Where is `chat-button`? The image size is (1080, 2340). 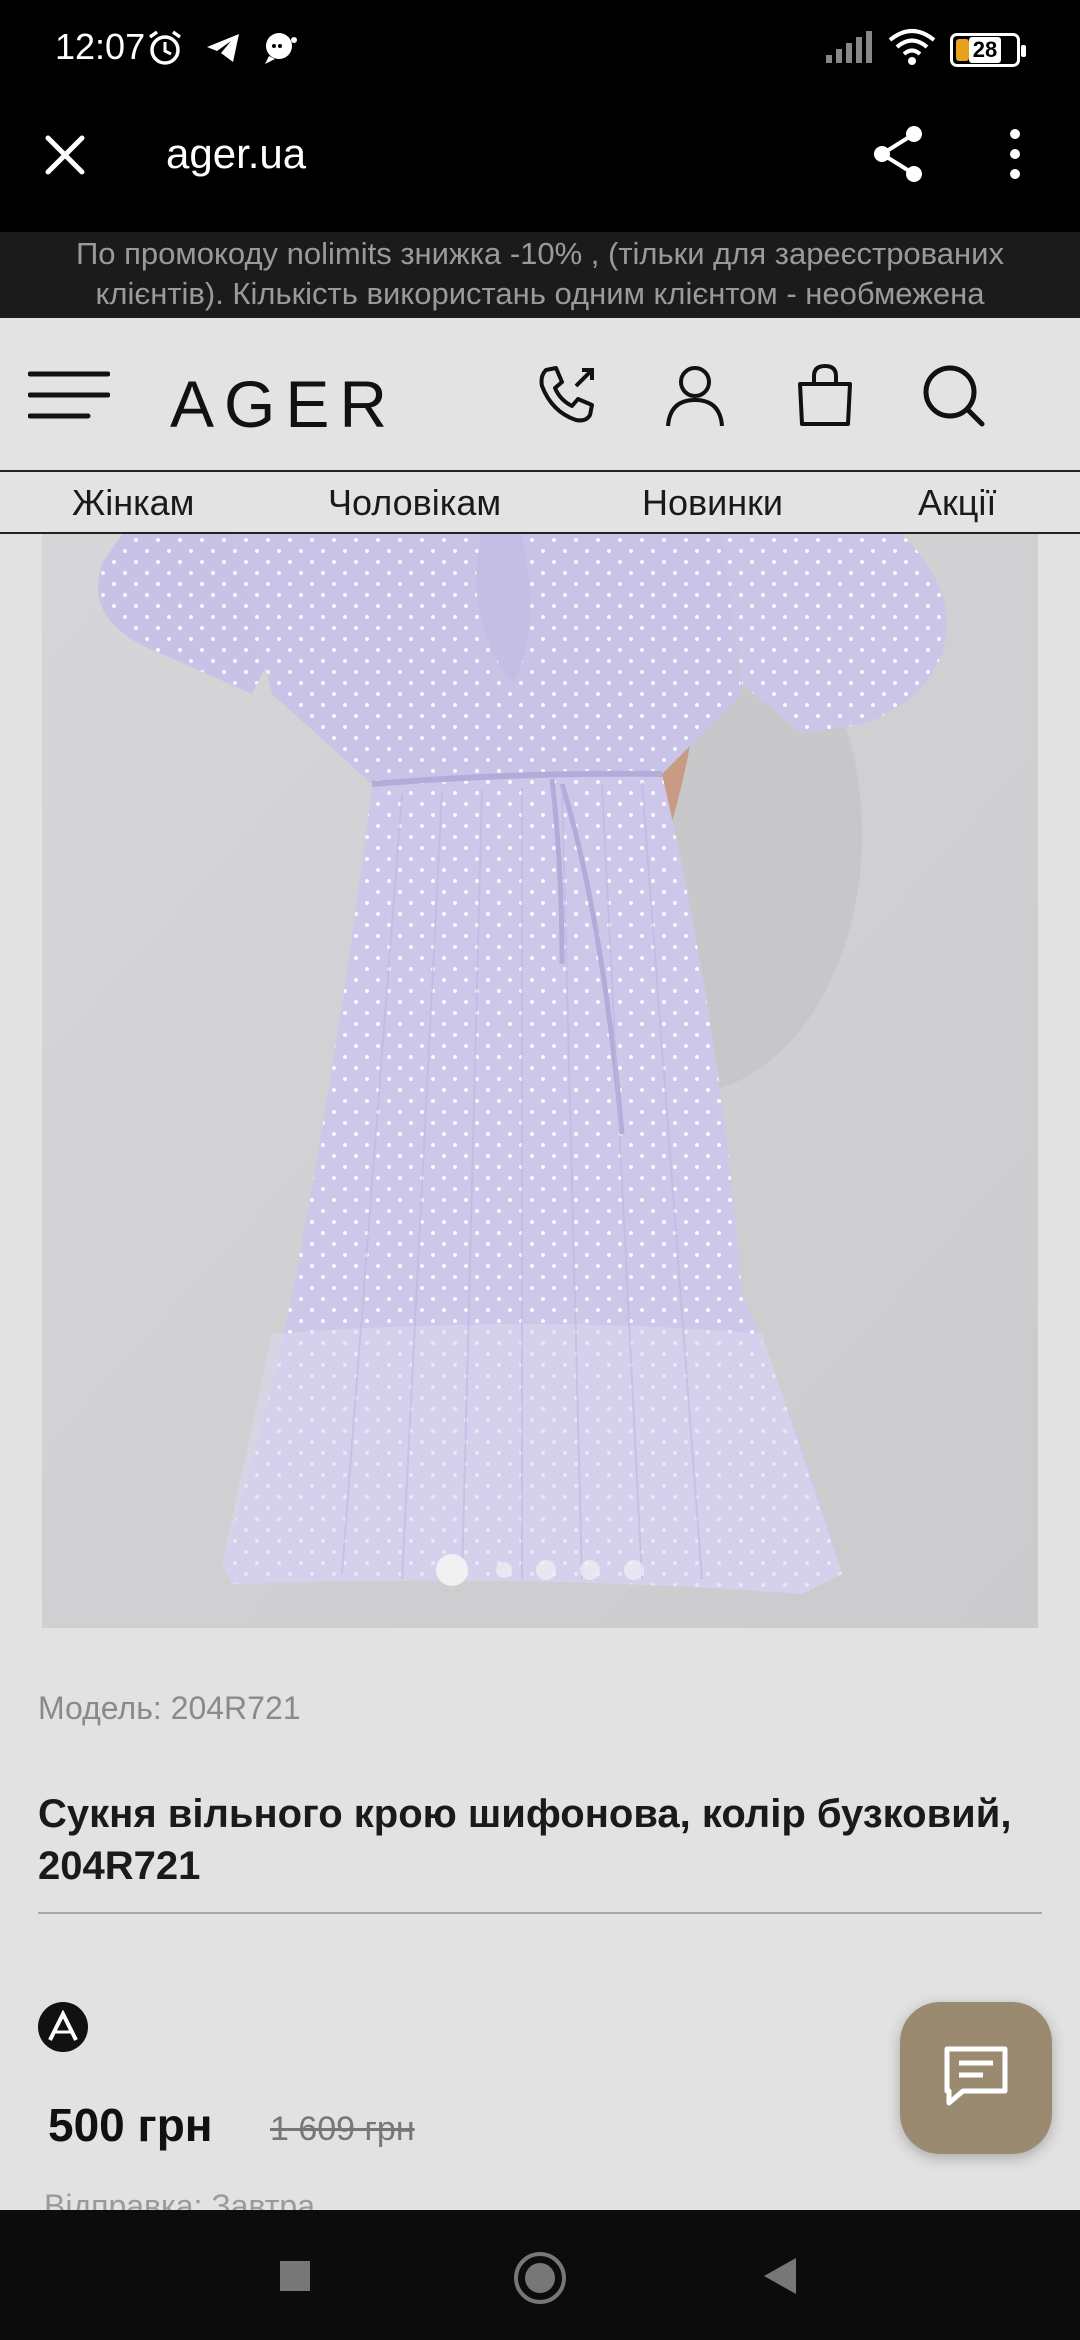 chat-button is located at coordinates (976, 2078).